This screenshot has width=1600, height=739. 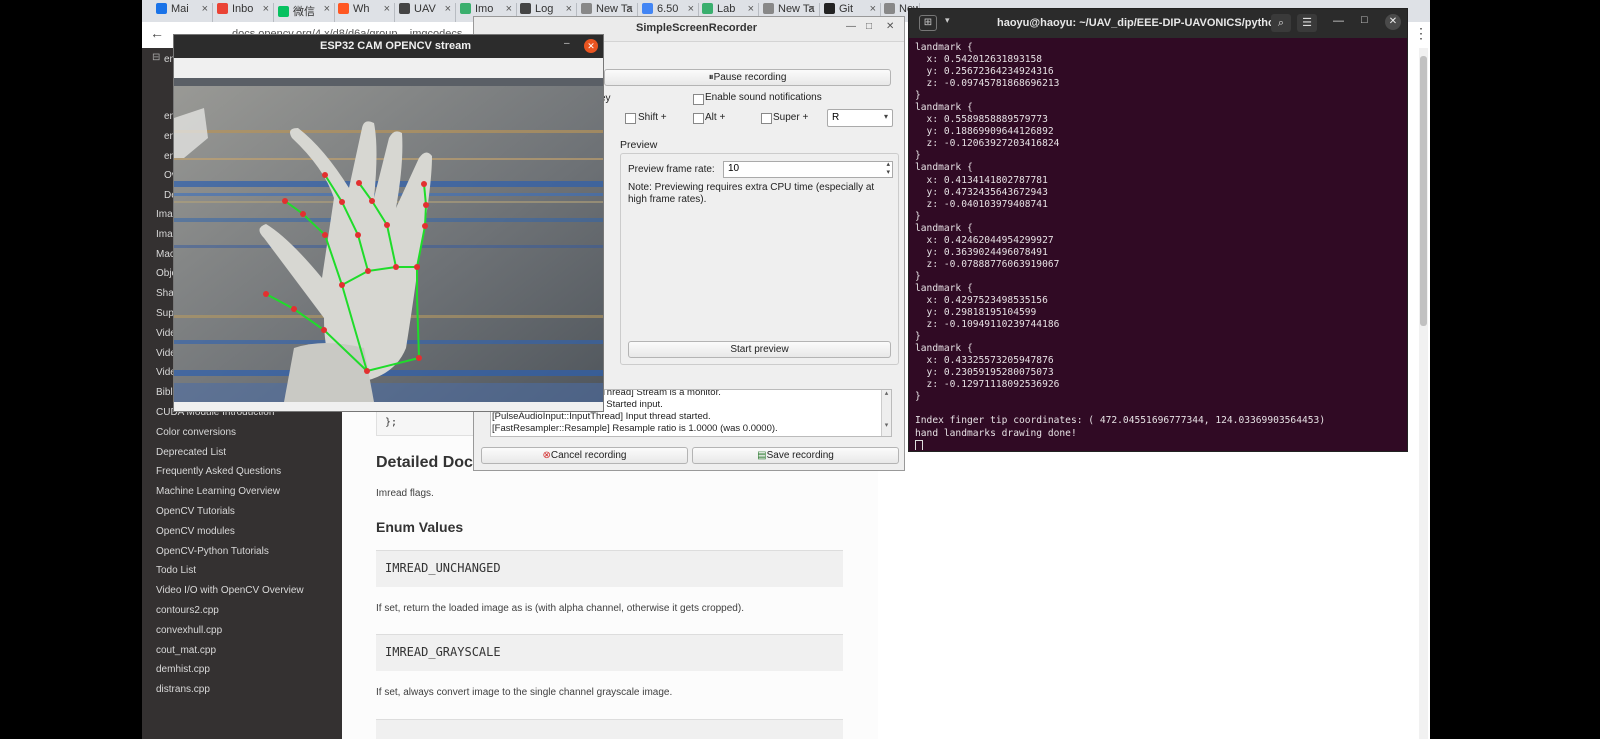 I want to click on frame-rate-label: Preview frame rate:, so click(x=671, y=169).